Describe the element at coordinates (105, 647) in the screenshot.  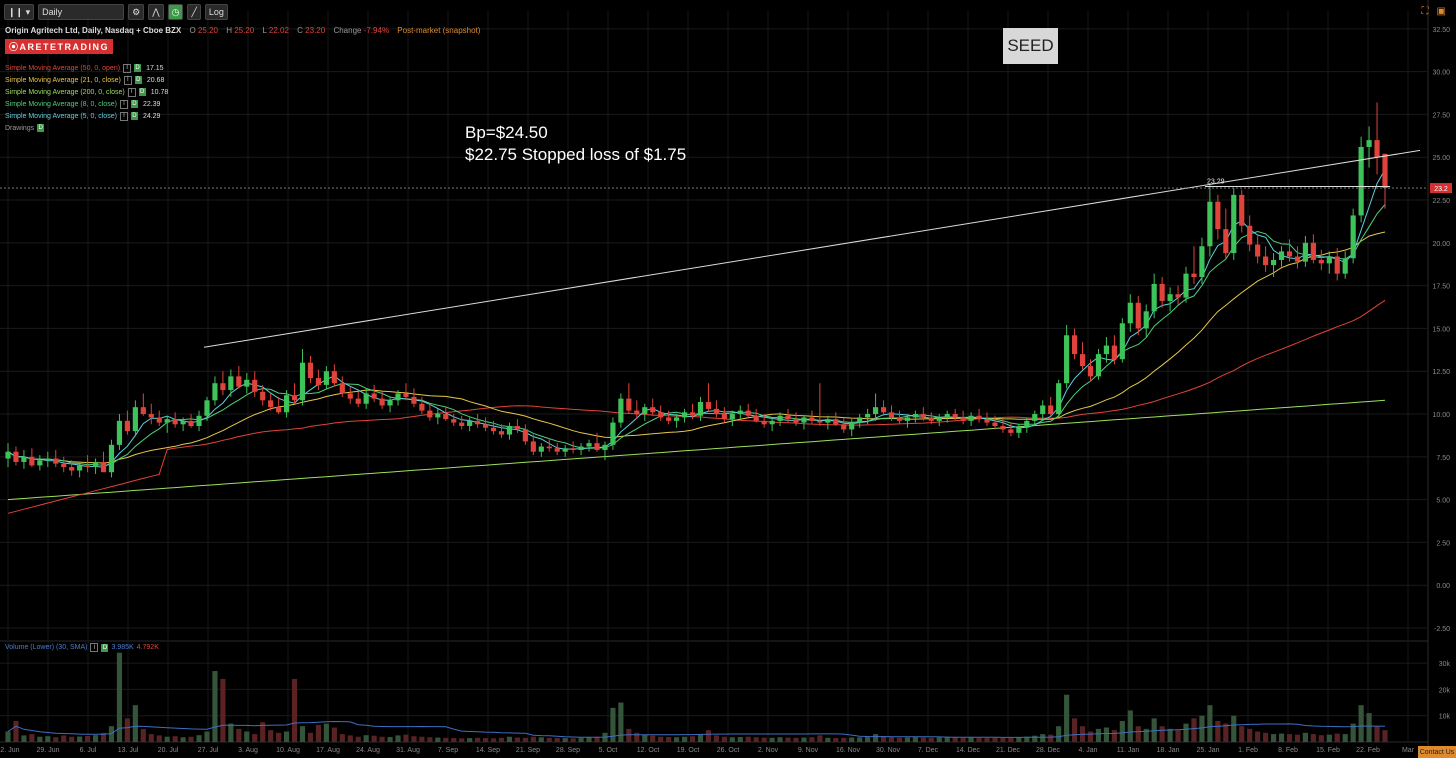
I see `volume-data-icon: D` at that location.